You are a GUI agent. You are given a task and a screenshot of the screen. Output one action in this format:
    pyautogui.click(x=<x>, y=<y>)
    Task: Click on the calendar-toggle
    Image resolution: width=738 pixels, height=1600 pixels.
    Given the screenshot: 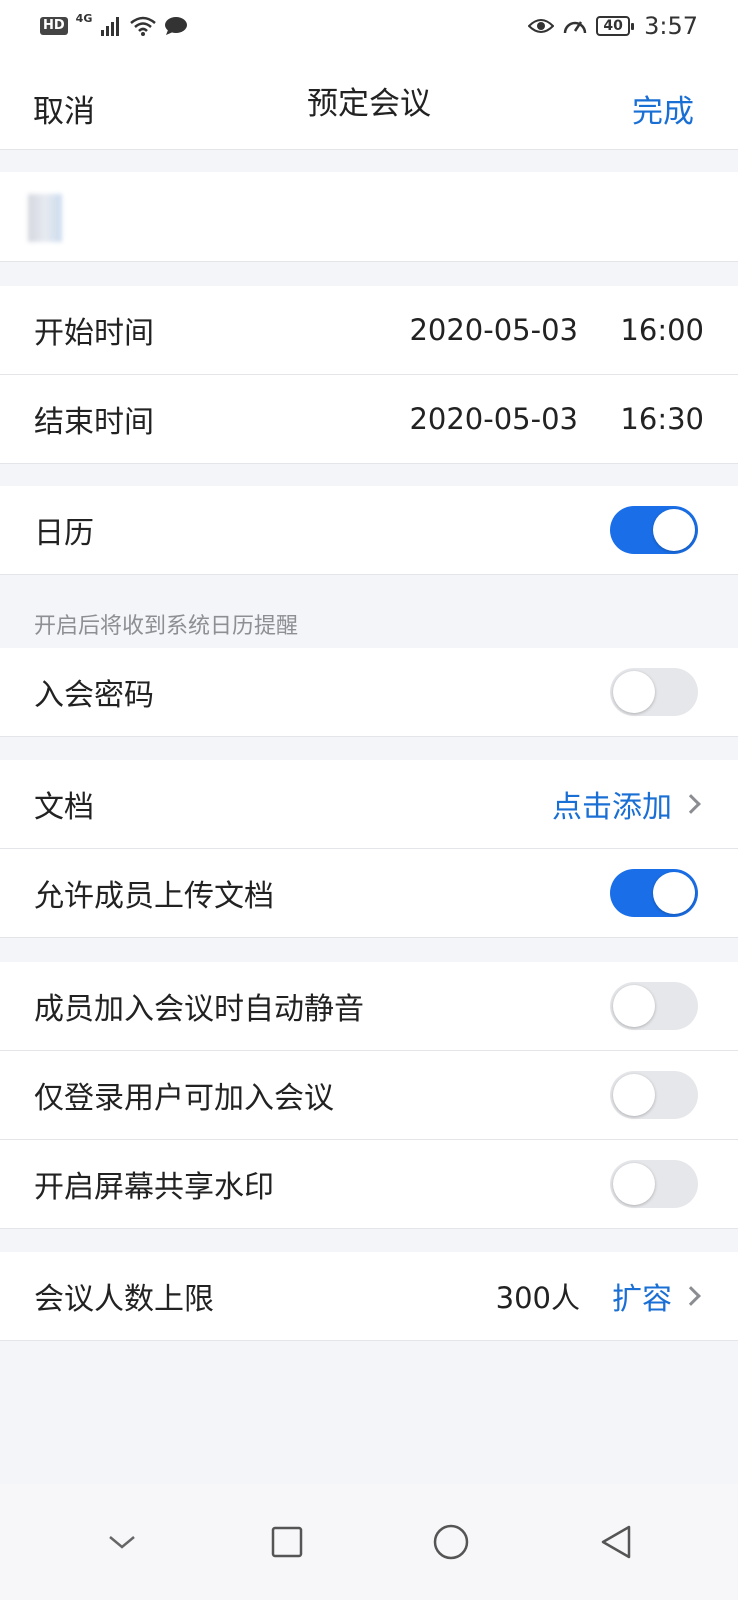 What is the action you would take?
    pyautogui.click(x=654, y=530)
    